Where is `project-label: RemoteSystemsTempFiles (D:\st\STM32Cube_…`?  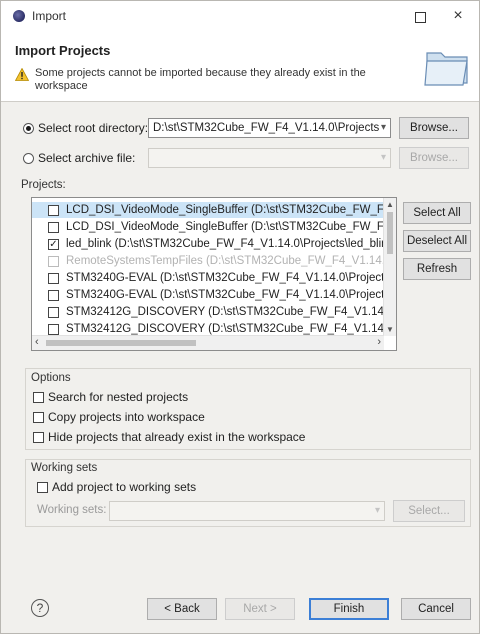 project-label: RemoteSystemsTempFiles (D:\st\STM32Cube_… is located at coordinates (229, 261).